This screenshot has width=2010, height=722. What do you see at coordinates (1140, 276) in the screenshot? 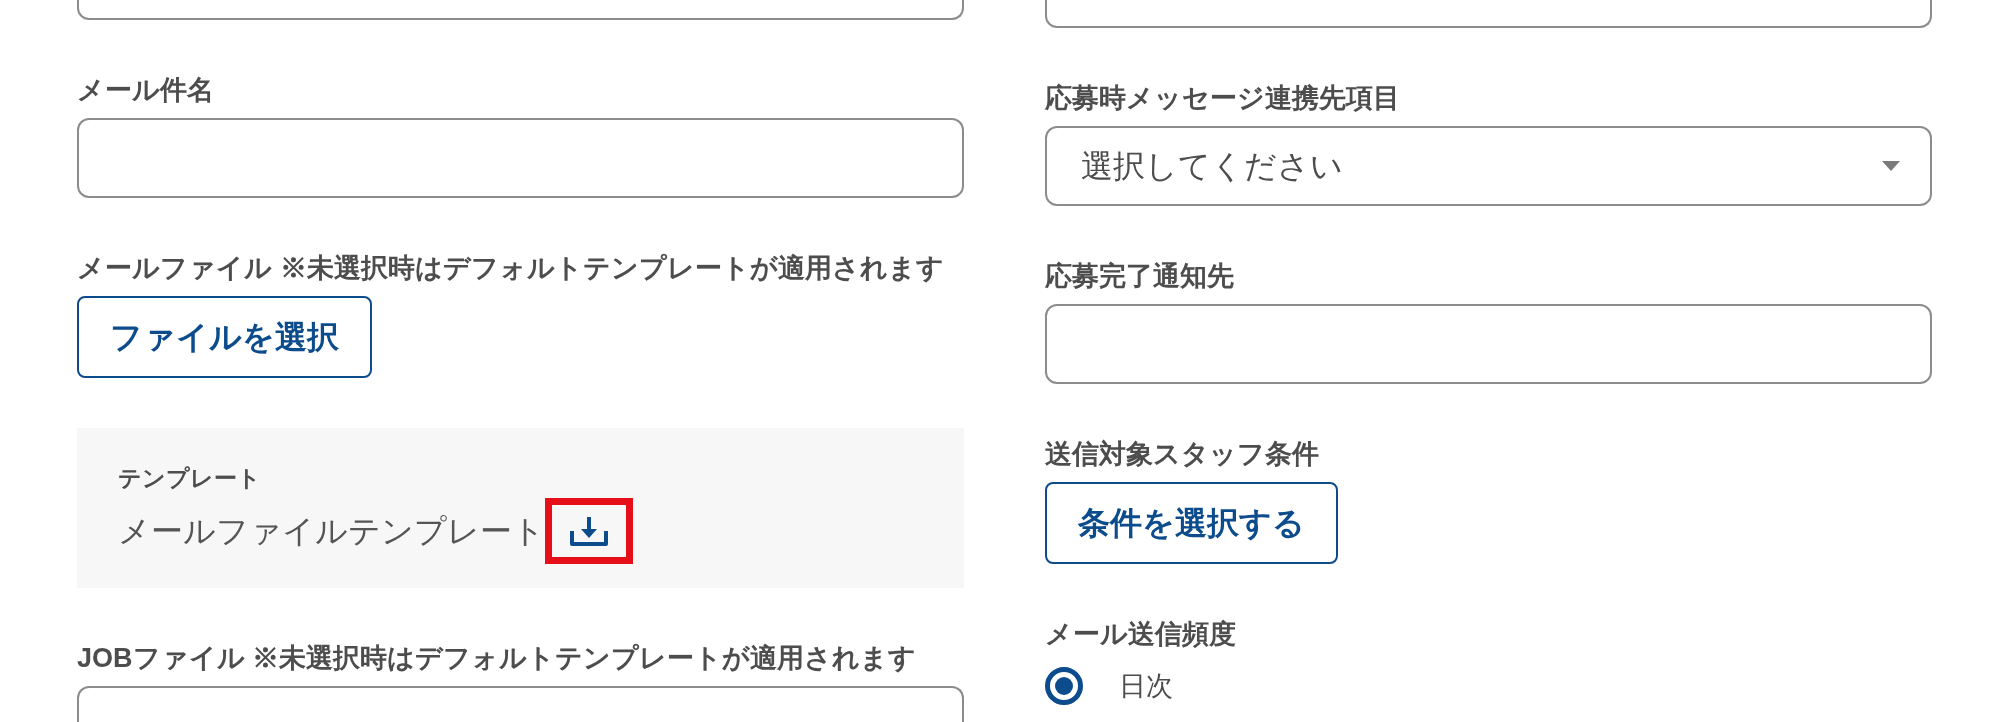
I see `field-label: 応募完了通知先` at bounding box center [1140, 276].